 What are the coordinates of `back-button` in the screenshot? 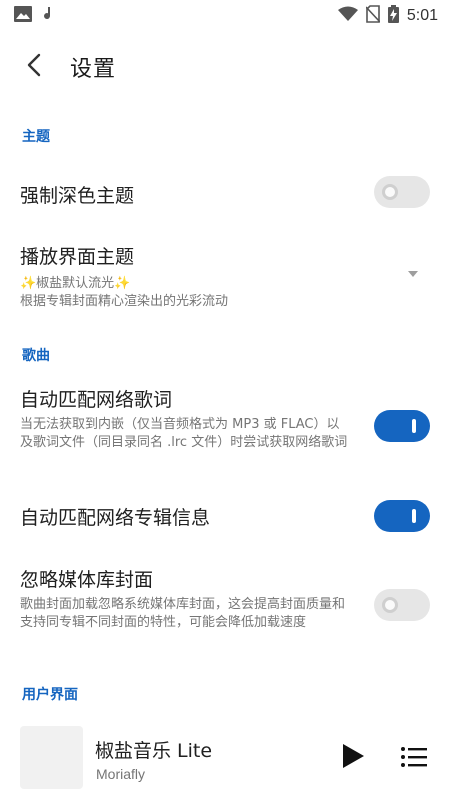 It's located at (34, 67).